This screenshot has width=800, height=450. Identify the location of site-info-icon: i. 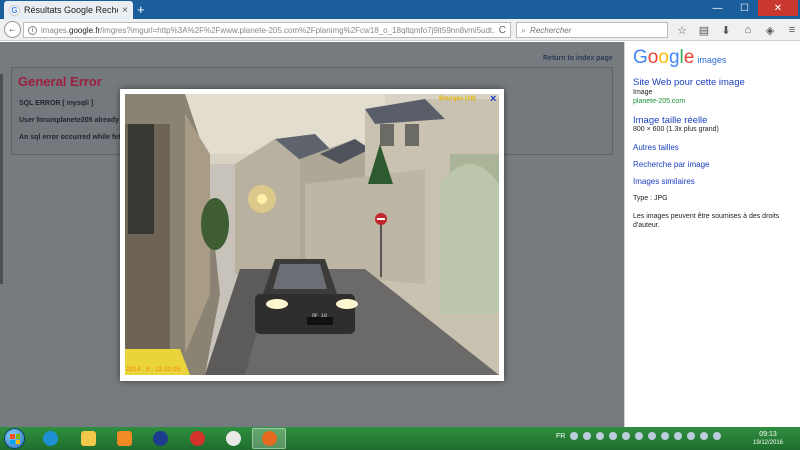
(32, 30).